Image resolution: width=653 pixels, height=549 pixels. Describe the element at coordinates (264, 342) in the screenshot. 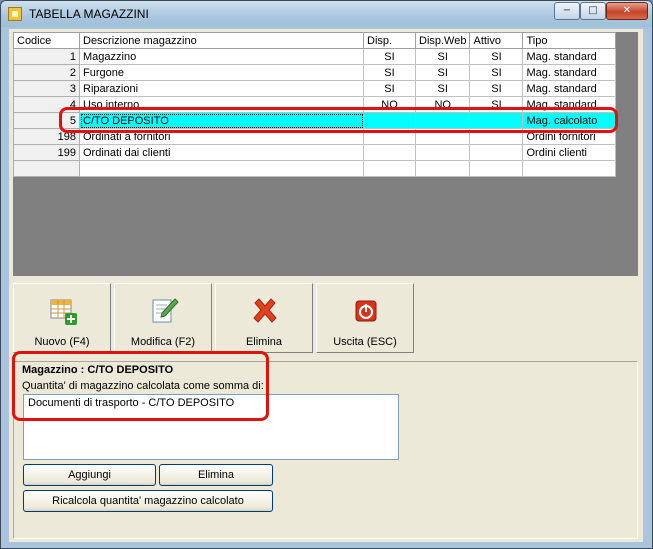

I see `delete-button-label: Elimina` at that location.